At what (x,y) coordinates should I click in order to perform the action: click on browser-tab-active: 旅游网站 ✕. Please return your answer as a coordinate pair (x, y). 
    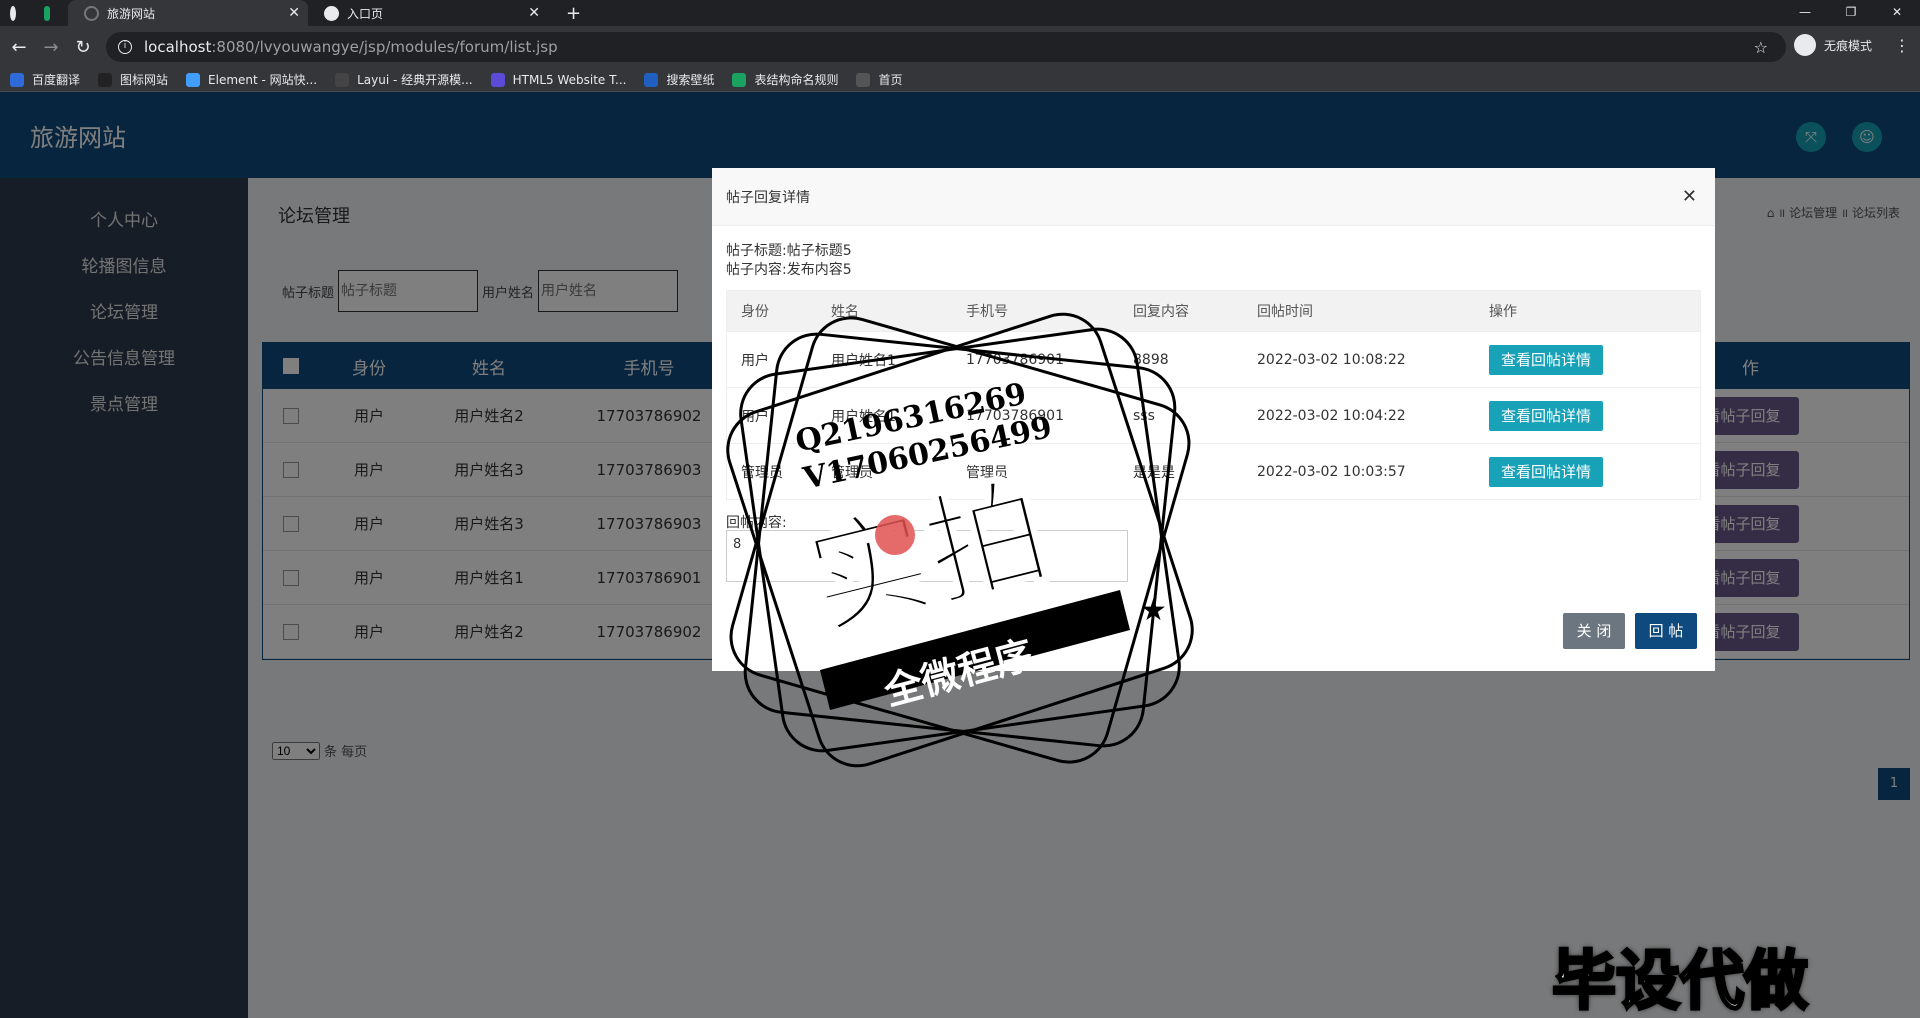
    Looking at the image, I should click on (188, 13).